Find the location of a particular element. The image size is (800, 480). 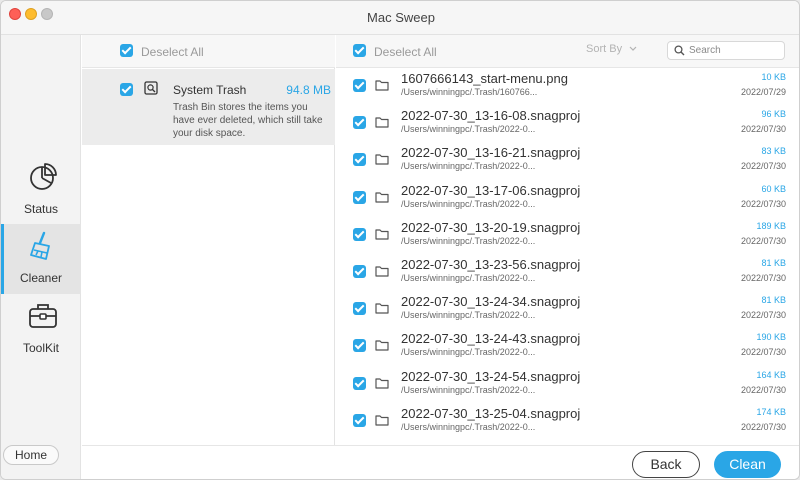

deselect-all-label: Deselect All is located at coordinates (172, 52).